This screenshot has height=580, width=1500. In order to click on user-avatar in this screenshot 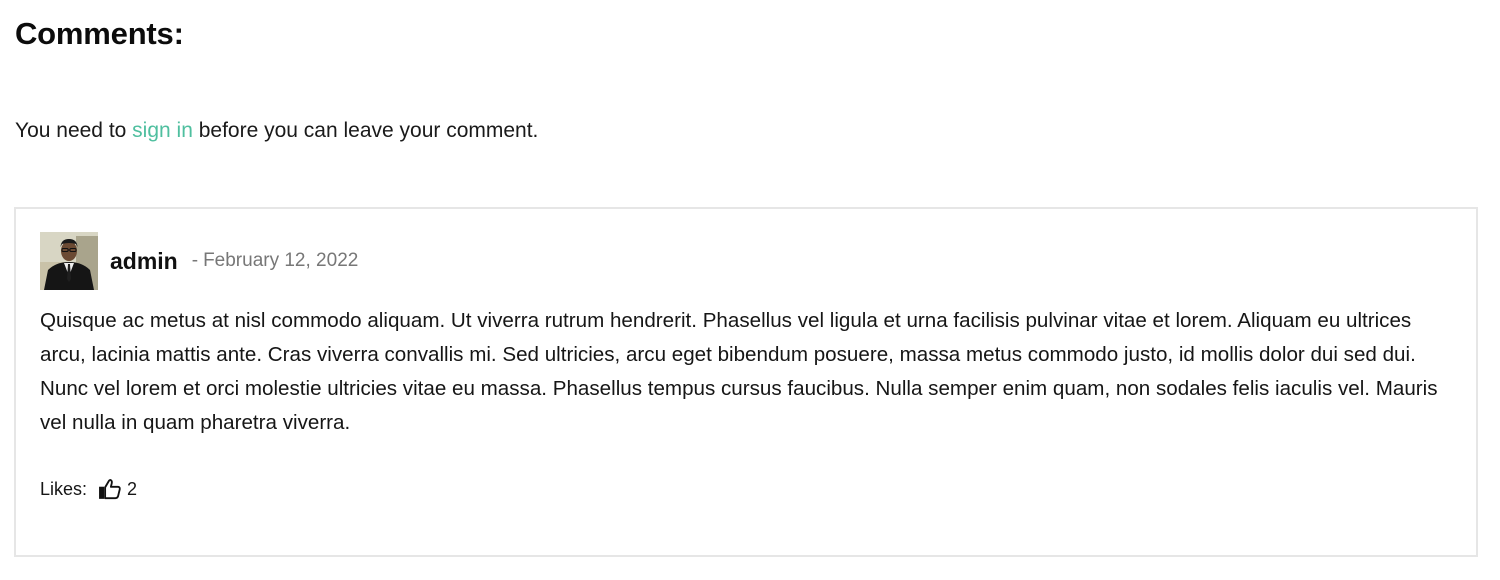, I will do `click(69, 261)`.